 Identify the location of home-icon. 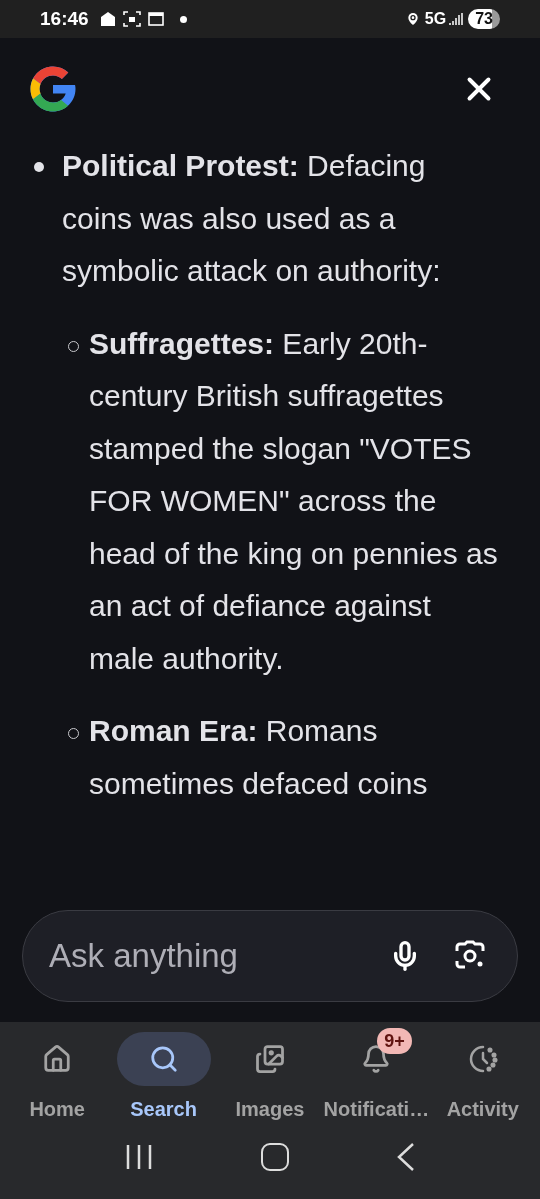
(57, 1059).